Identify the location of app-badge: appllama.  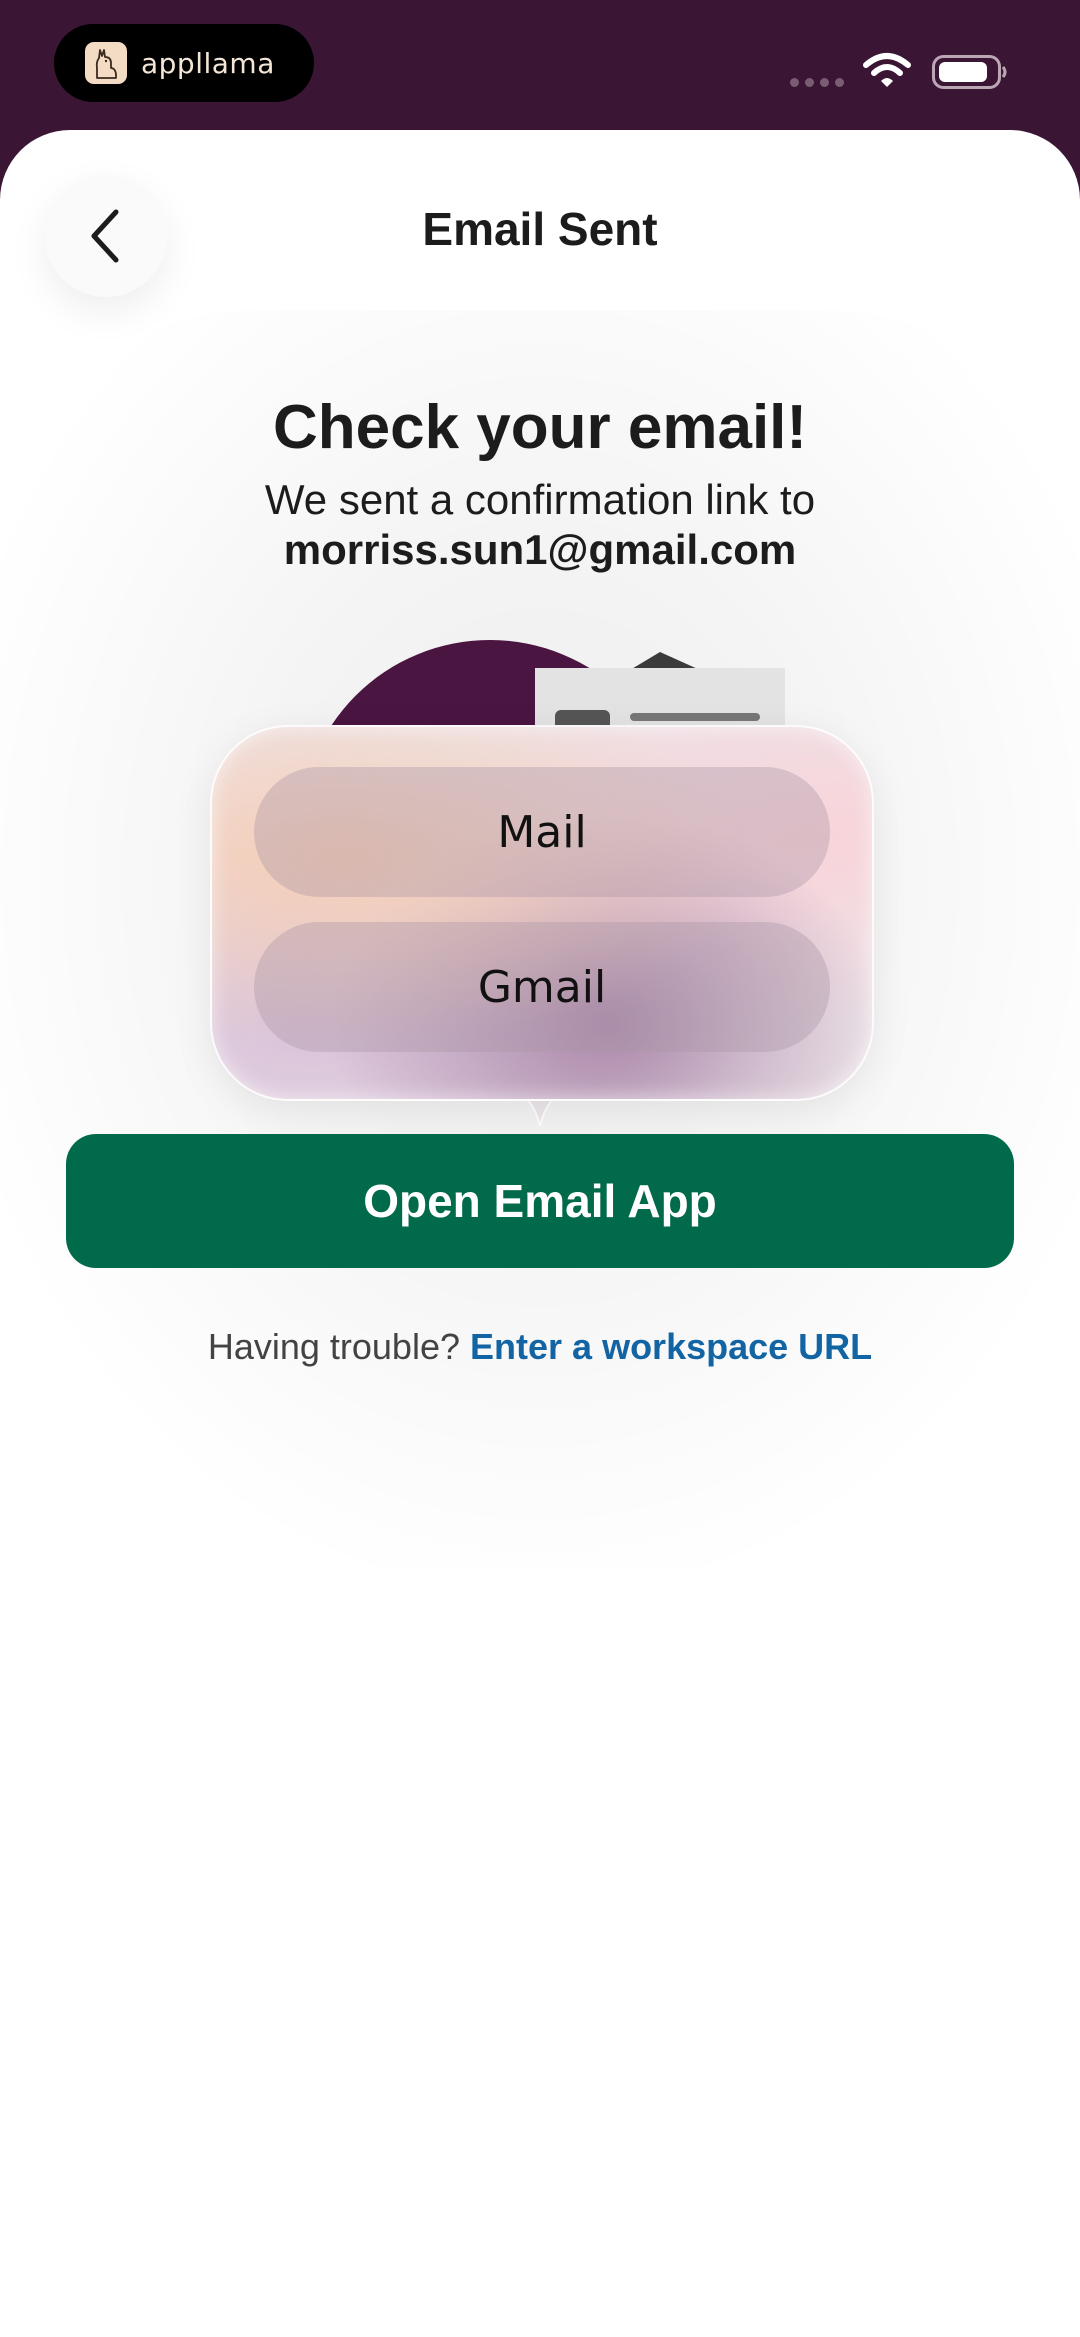
(184, 63).